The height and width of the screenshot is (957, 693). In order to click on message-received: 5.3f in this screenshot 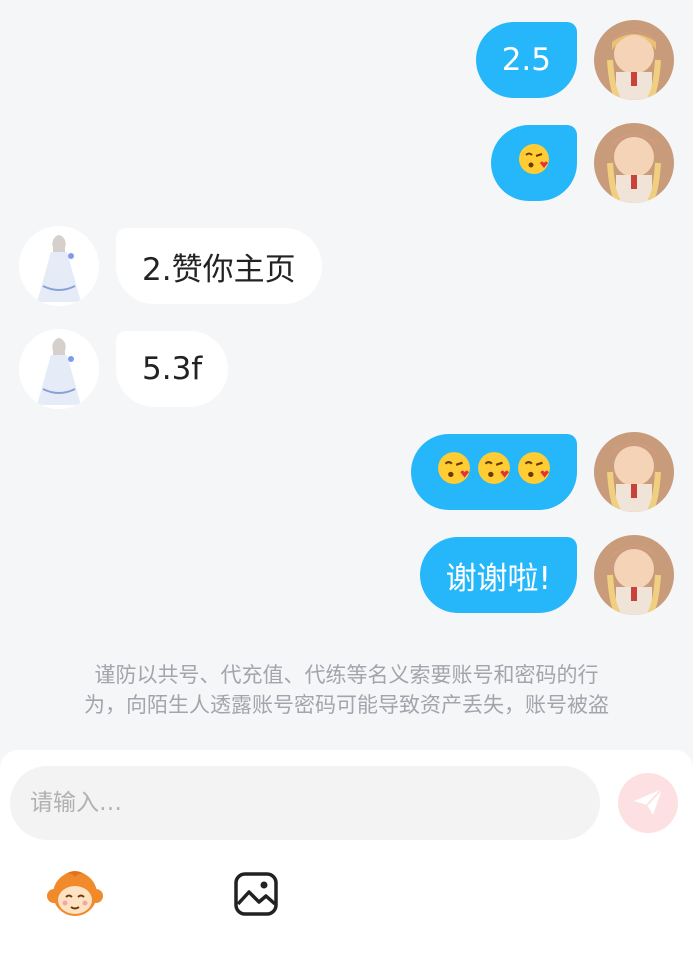, I will do `click(124, 369)`.